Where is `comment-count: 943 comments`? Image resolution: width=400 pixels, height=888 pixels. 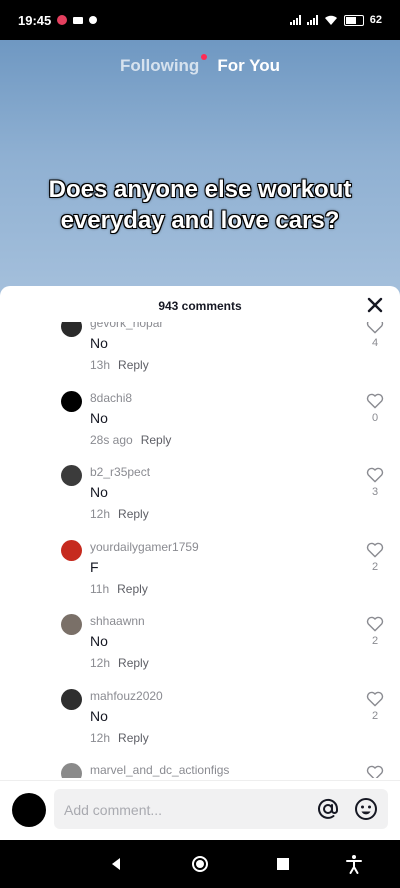
comment-count: 943 comments is located at coordinates (200, 306).